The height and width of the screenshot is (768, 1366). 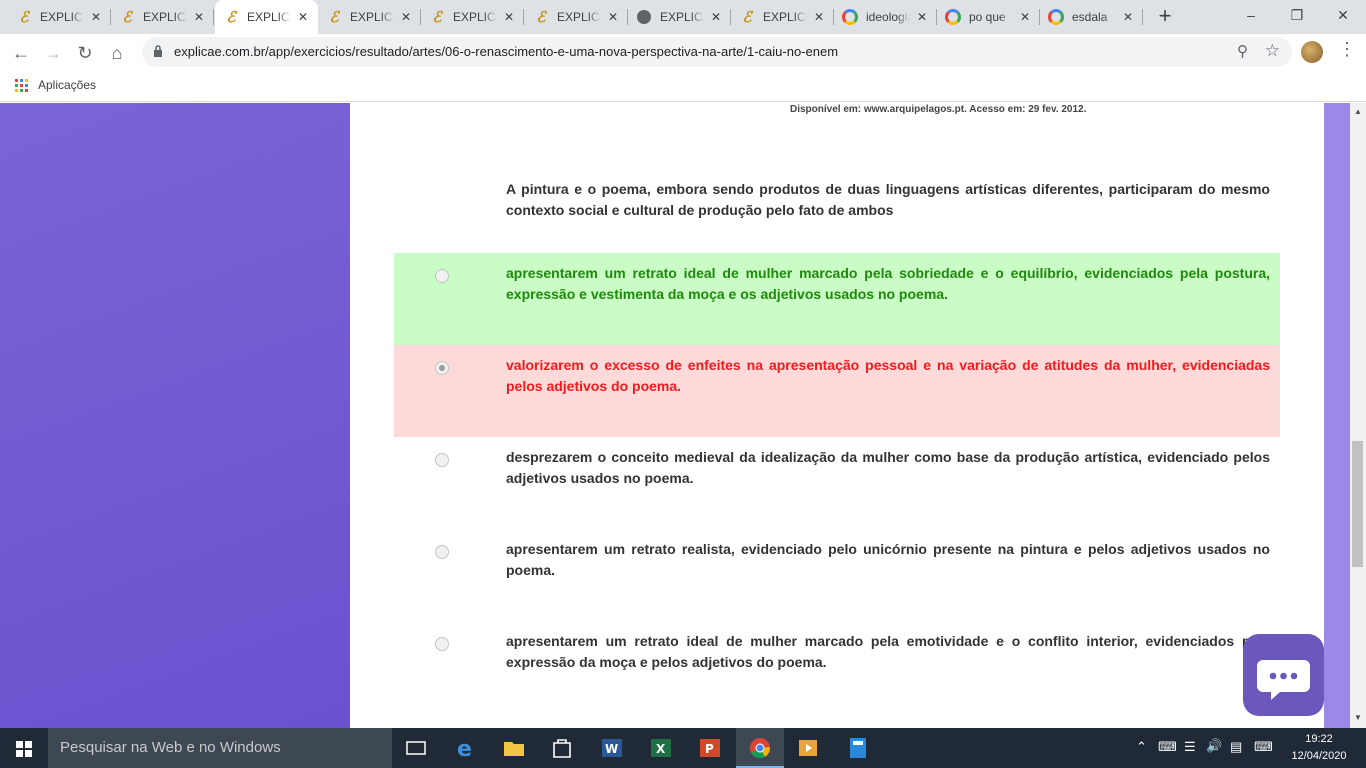 I want to click on home-button: ⌂, so click(x=117, y=53).